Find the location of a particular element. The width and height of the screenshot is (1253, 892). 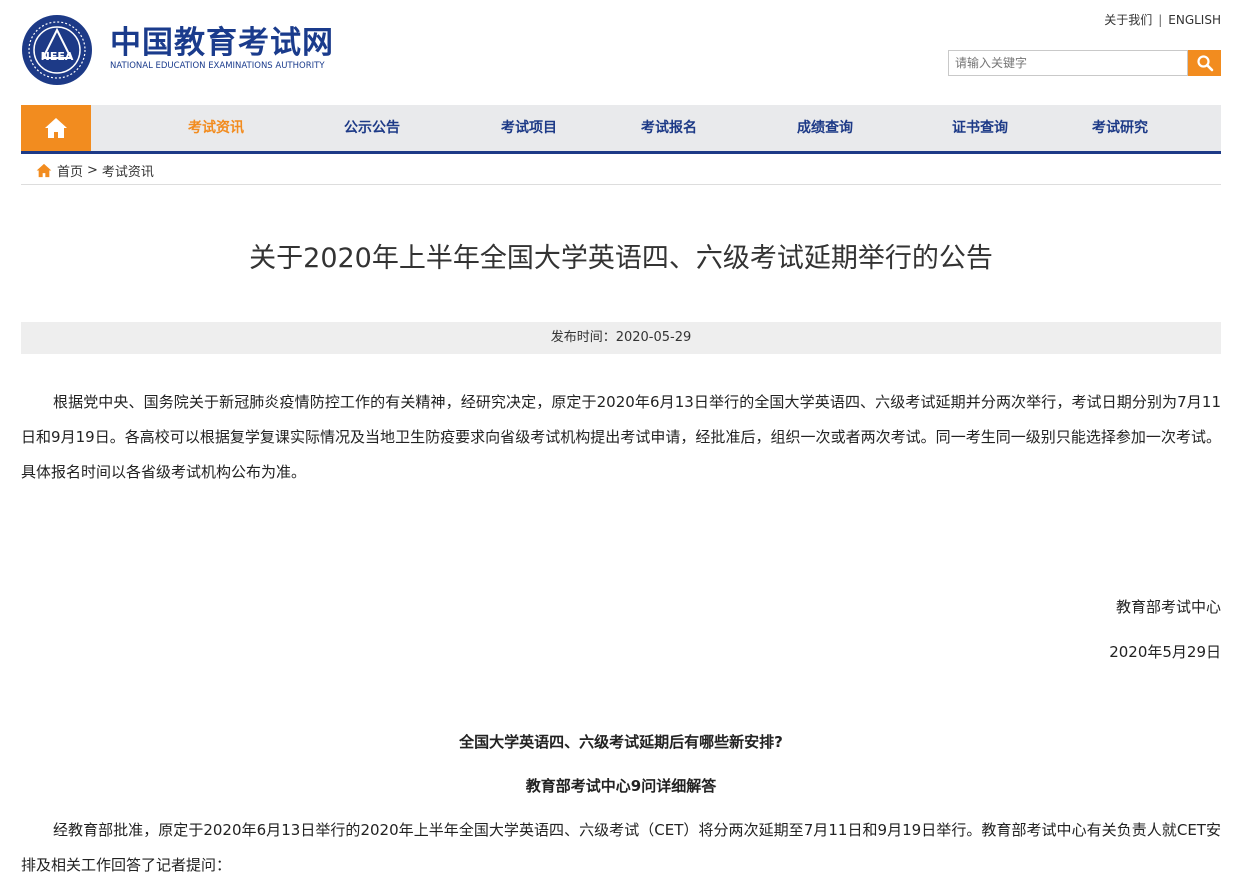

about-link: 关于我们 is located at coordinates (1128, 20).